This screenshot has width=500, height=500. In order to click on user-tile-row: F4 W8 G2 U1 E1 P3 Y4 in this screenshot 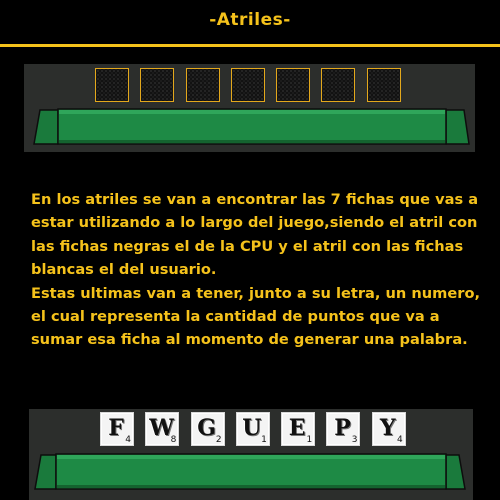, I will do `click(258, 429)`.